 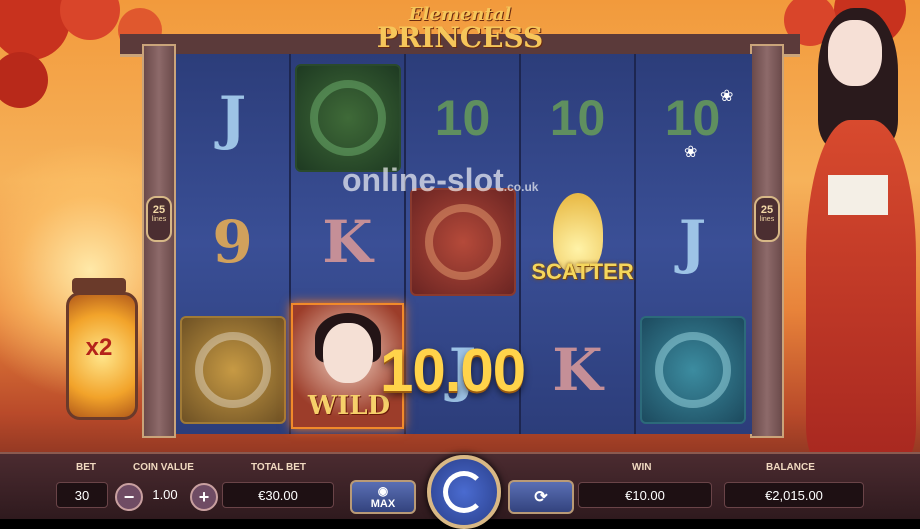 What do you see at coordinates (347, 118) in the screenshot?
I see `symbol-jade-green` at bounding box center [347, 118].